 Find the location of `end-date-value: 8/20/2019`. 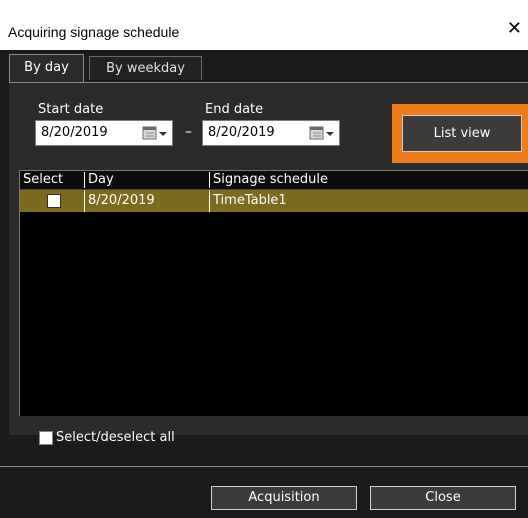

end-date-value: 8/20/2019 is located at coordinates (241, 132).